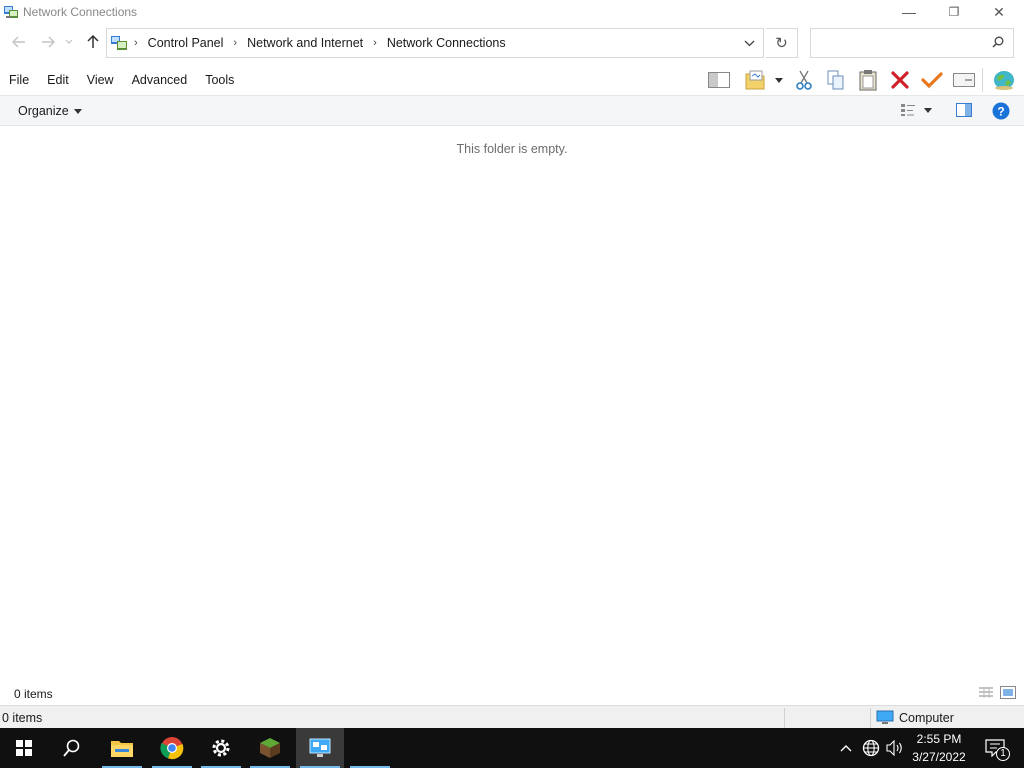  What do you see at coordinates (926, 717) in the screenshot?
I see `zone-label: Computer` at bounding box center [926, 717].